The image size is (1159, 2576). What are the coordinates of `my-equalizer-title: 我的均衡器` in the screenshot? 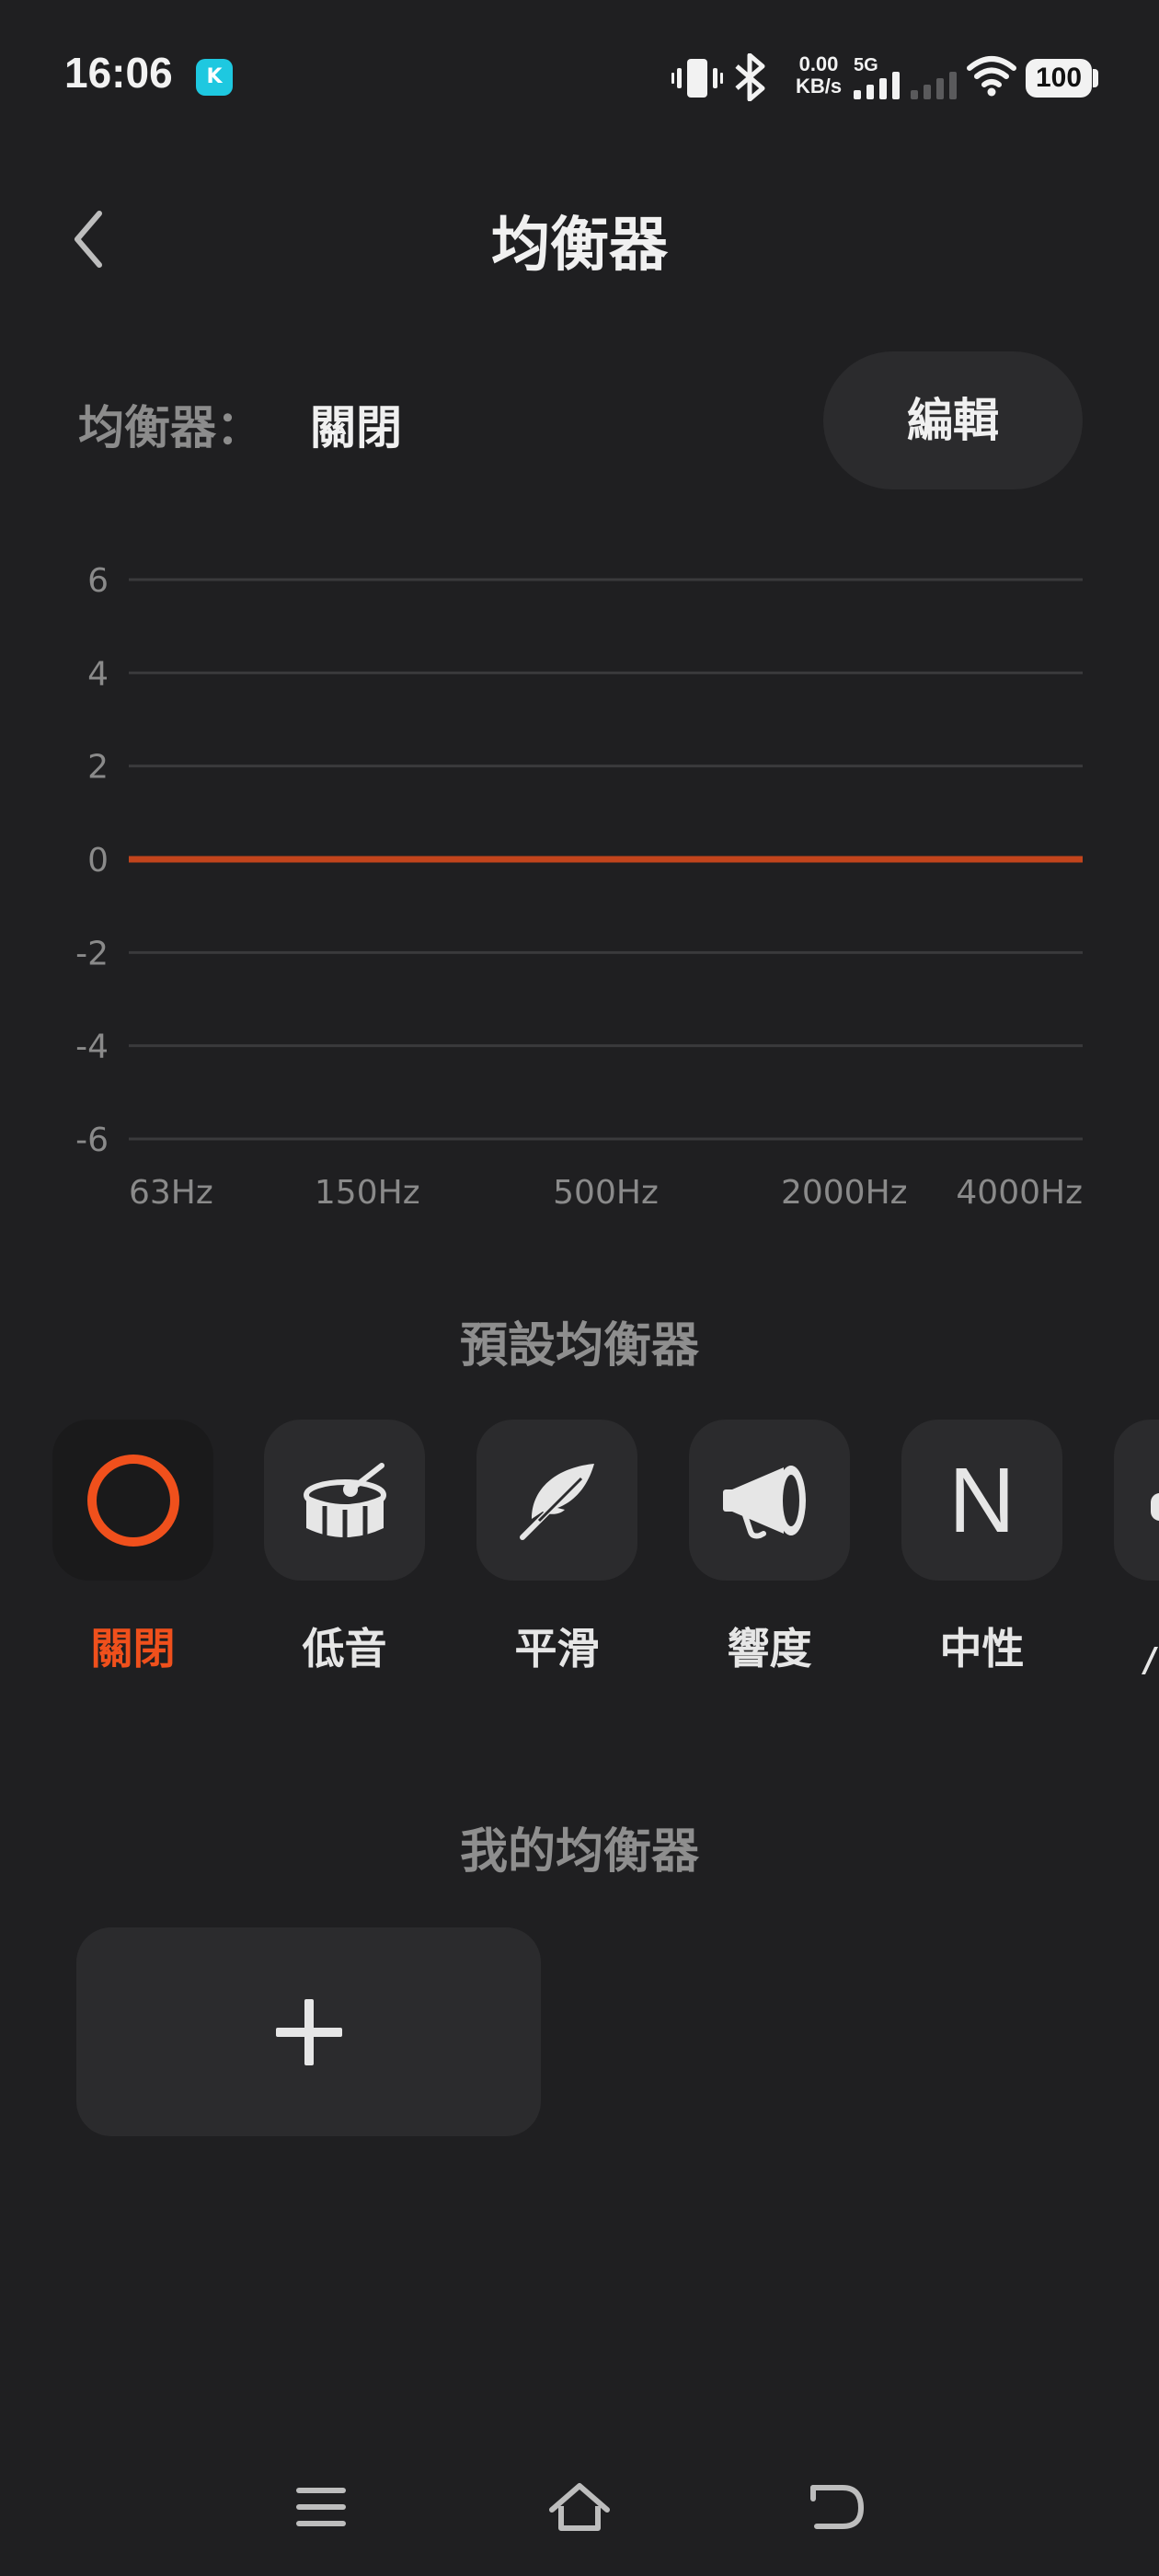 It's located at (579, 1852).